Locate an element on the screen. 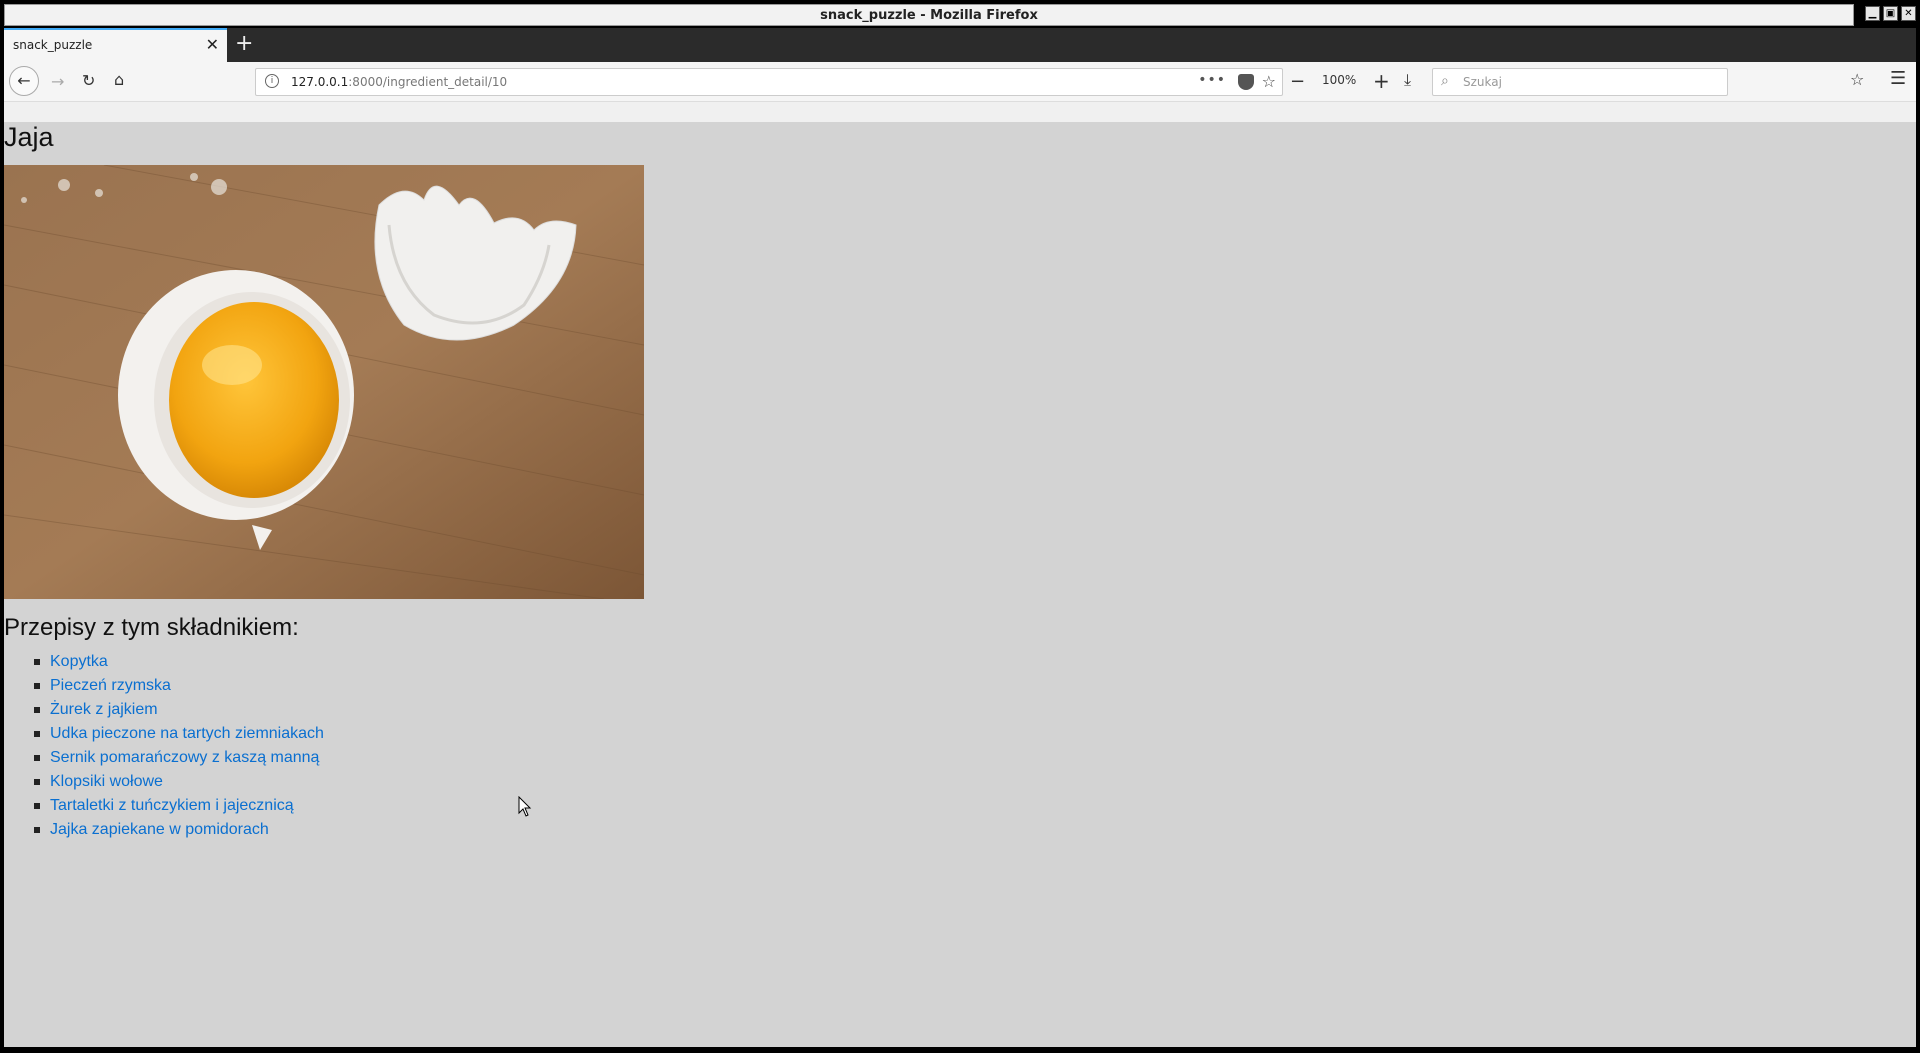 The height and width of the screenshot is (1053, 1920). reload-button: ↻ is located at coordinates (88, 81).